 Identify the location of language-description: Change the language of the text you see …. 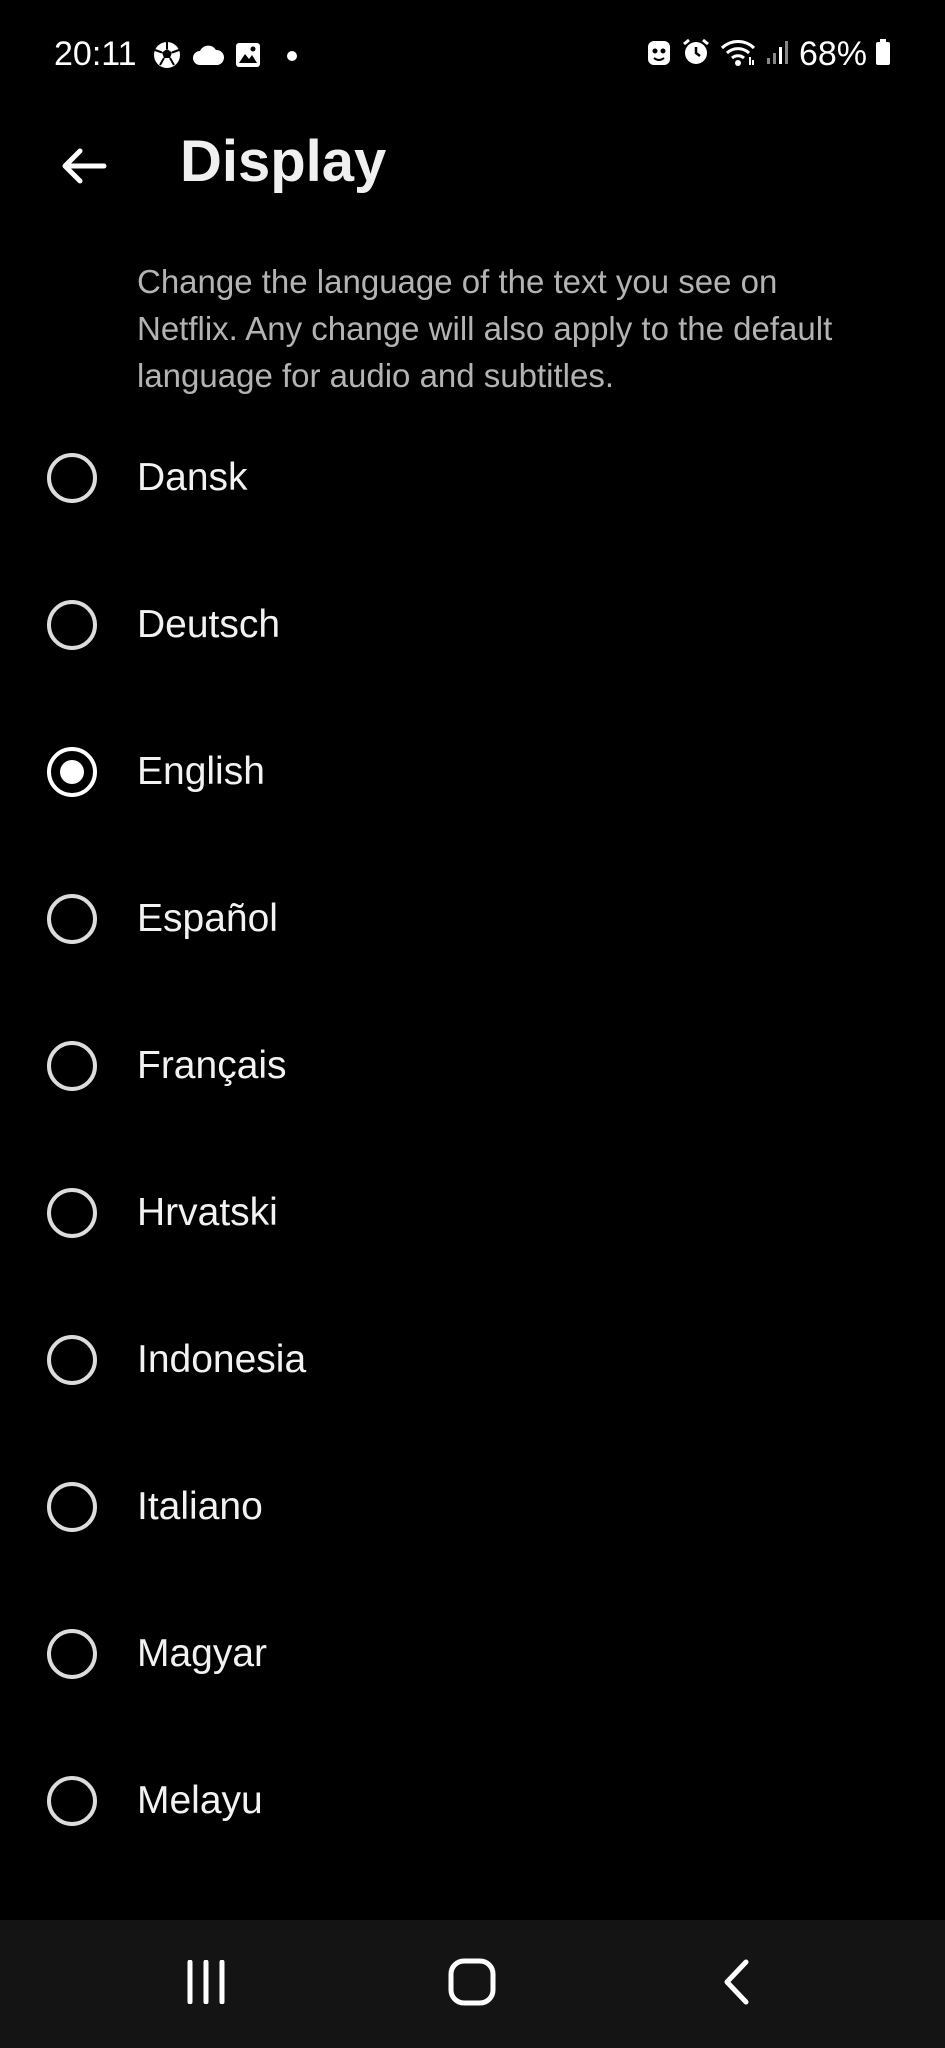
(485, 328).